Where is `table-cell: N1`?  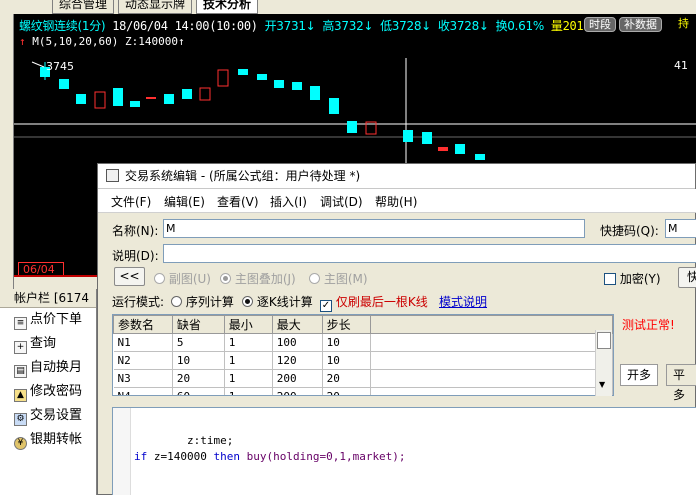
table-cell: N1 is located at coordinates (143, 342).